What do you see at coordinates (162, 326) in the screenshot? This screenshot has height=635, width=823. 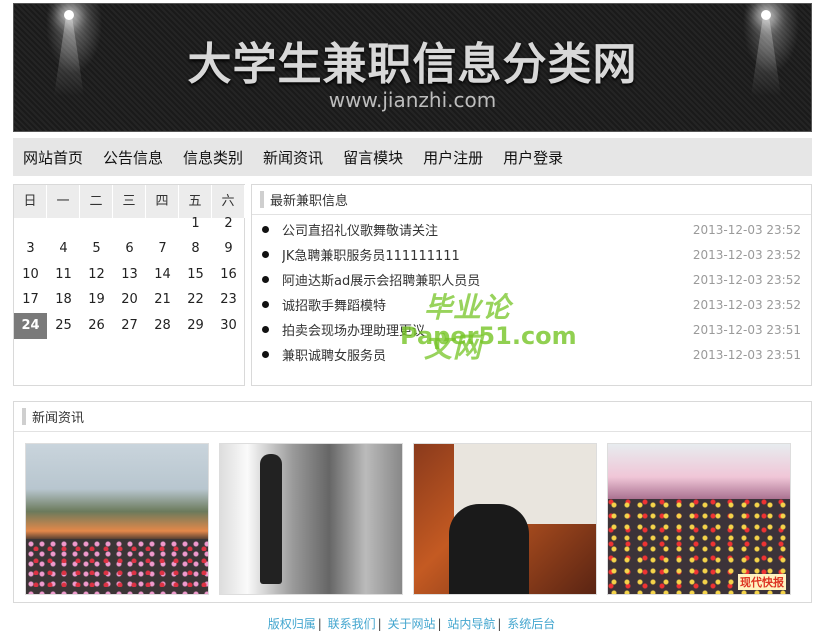 I see `calendar-day: 28` at bounding box center [162, 326].